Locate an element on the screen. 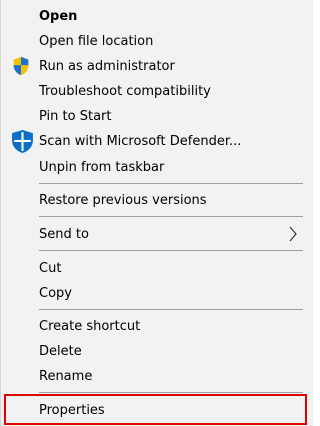 The height and width of the screenshot is (426, 320). menu-item-run-as-administrator: Run as administrator is located at coordinates (156, 66).